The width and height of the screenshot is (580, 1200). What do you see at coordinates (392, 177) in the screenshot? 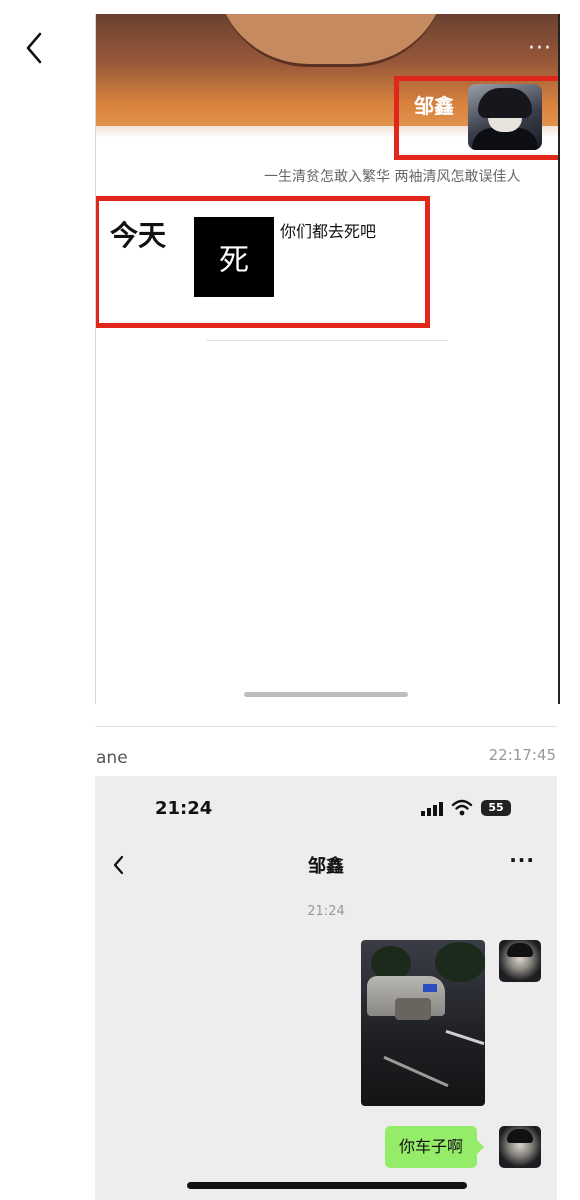
I see `profile-signature: 一生清贫怎敢入繁华 两袖清风怎敢误佳人` at bounding box center [392, 177].